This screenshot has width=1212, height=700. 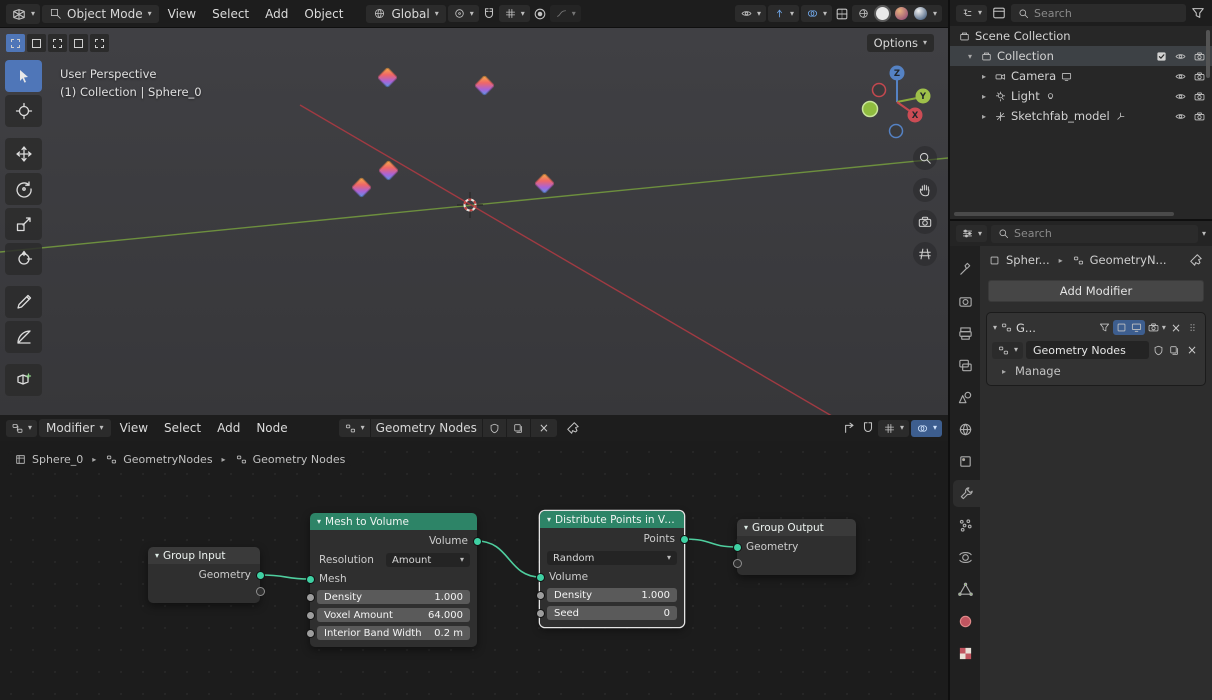 I want to click on tab-render, so click(x=965, y=301).